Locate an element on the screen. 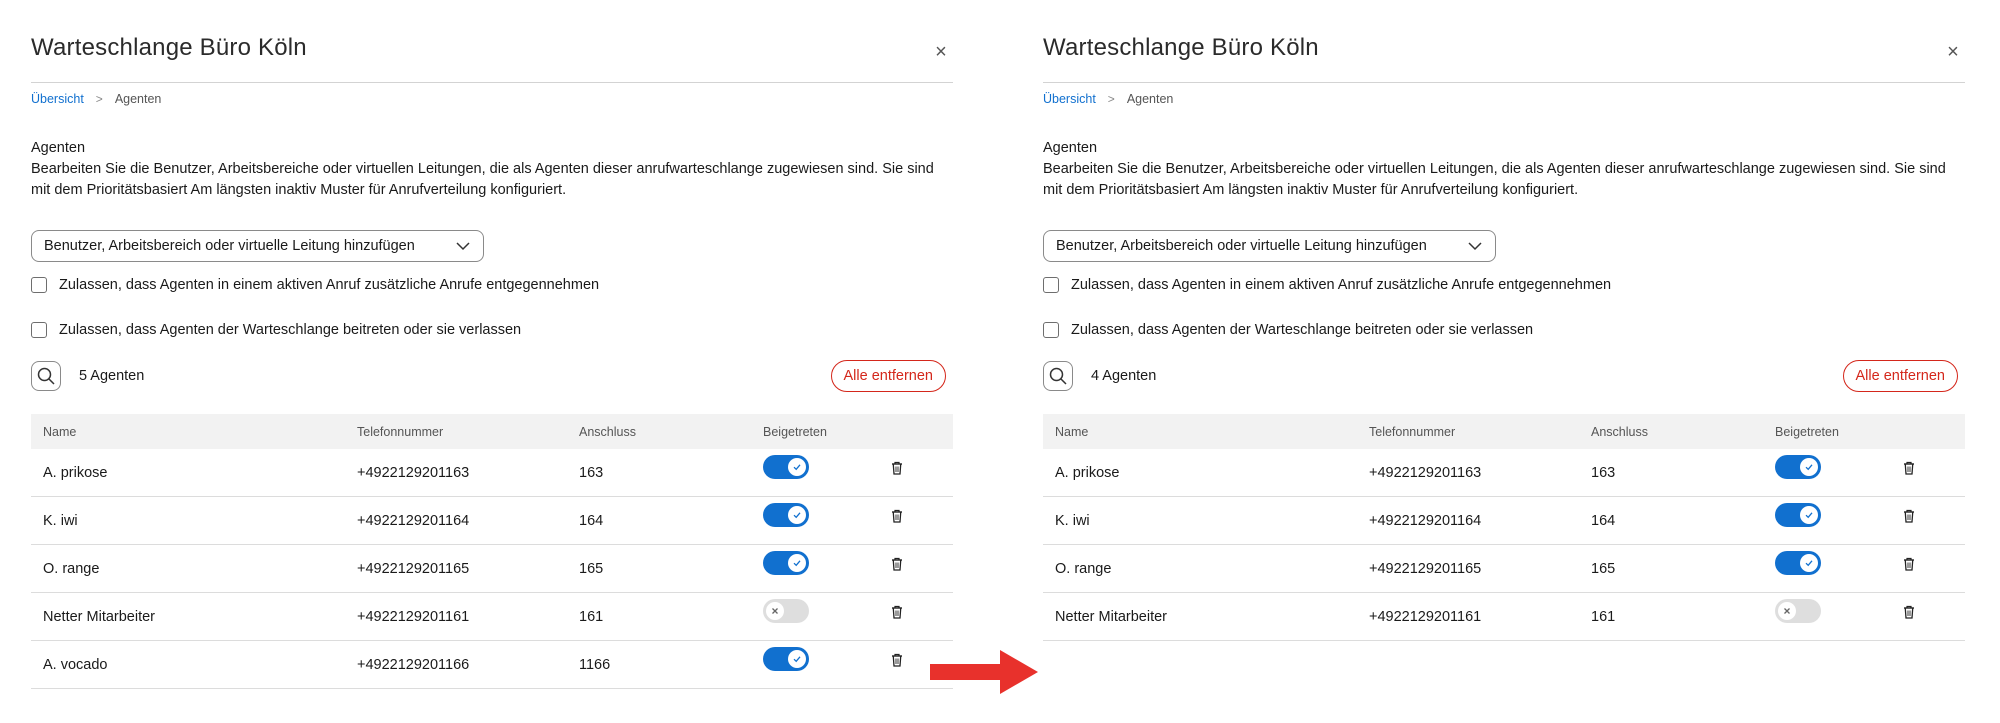  search-icon is located at coordinates (46, 376).